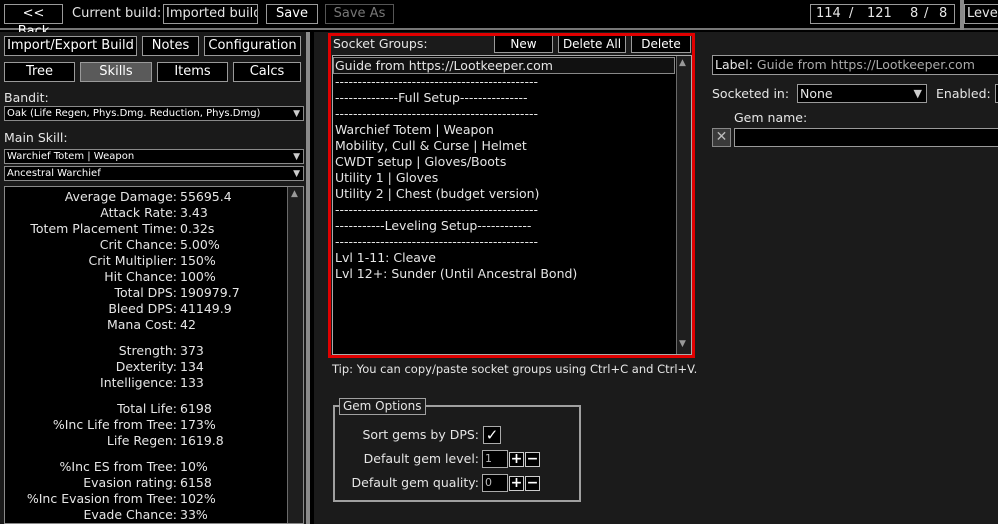 Image resolution: width=998 pixels, height=524 pixels. I want to click on stat-row: Totem Placement Time: 0.32s, so click(148, 229).